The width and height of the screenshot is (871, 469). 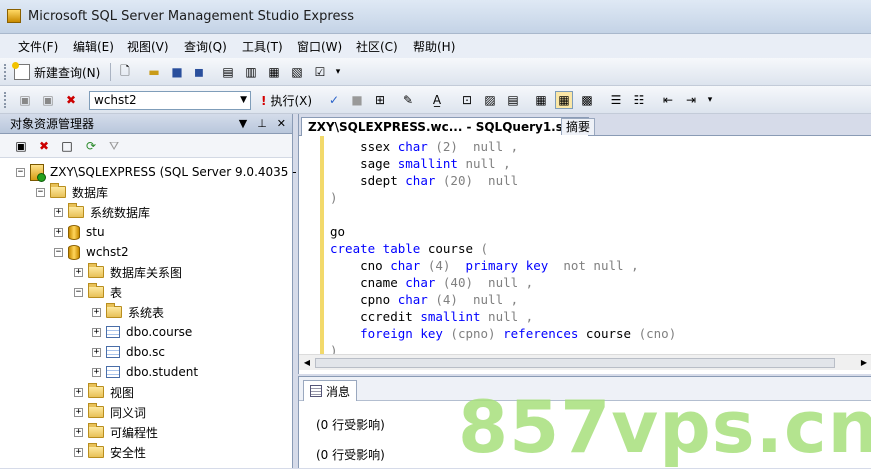 I want to click on tree-node: + dbo.course, so click(x=142, y=332).